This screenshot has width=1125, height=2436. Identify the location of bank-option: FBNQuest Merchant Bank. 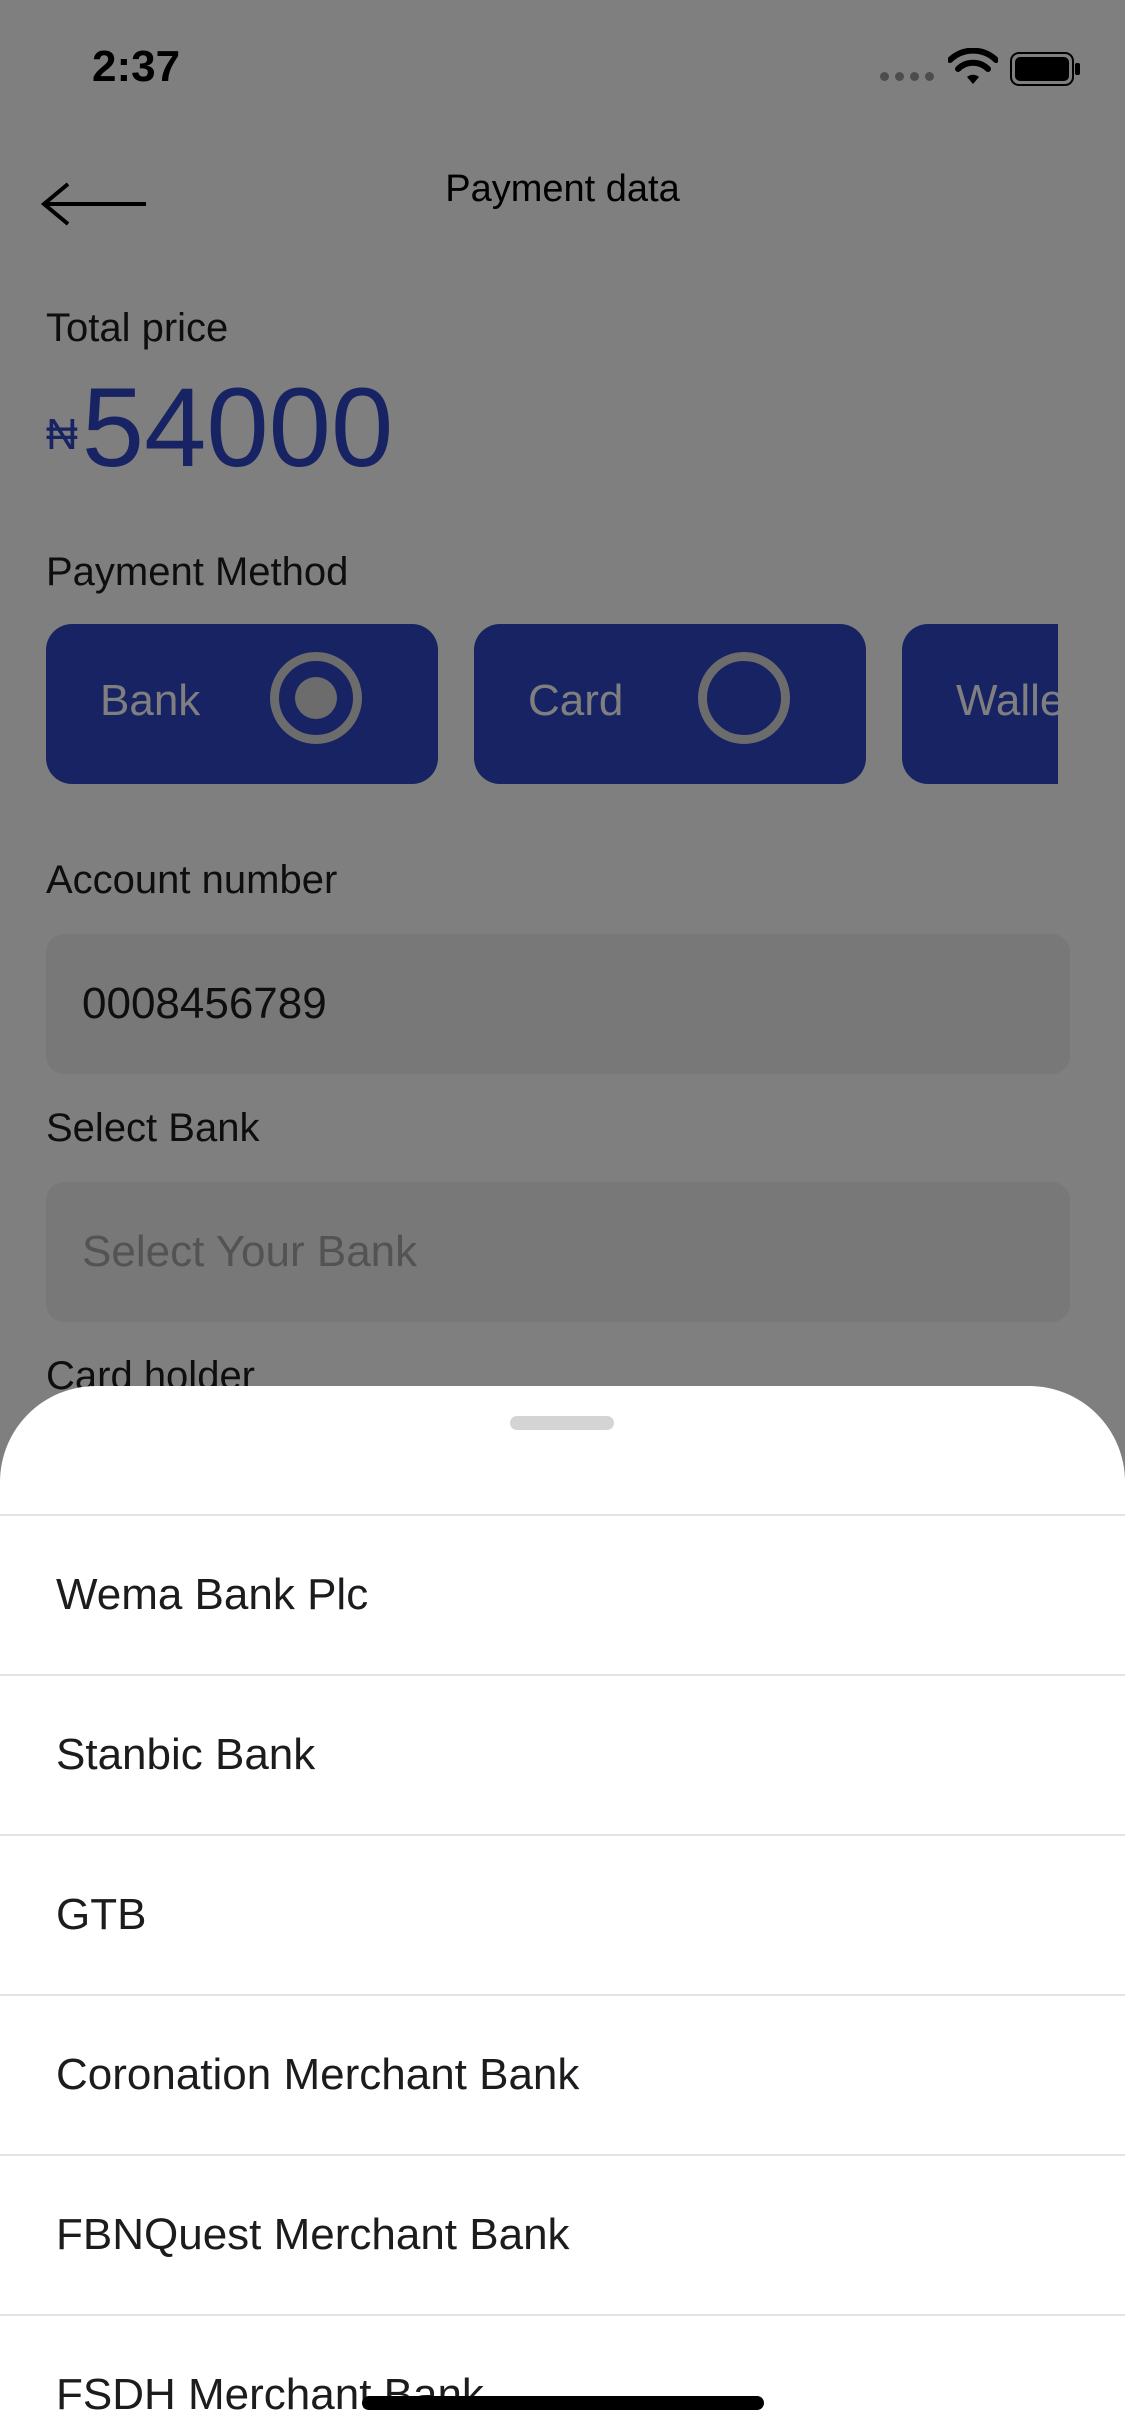
(562, 2234).